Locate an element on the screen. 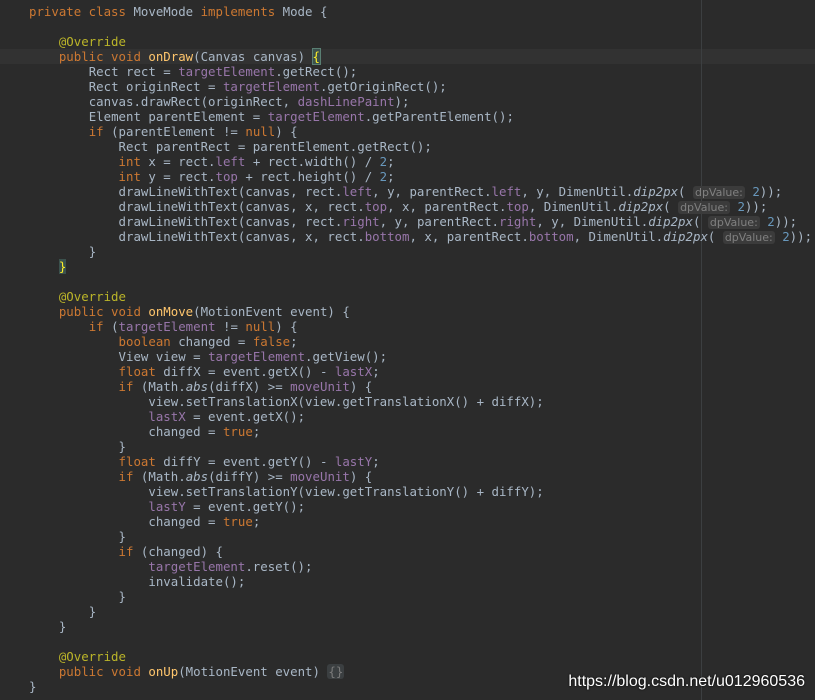 The width and height of the screenshot is (815, 700). folded-code-block: {} is located at coordinates (336, 671).